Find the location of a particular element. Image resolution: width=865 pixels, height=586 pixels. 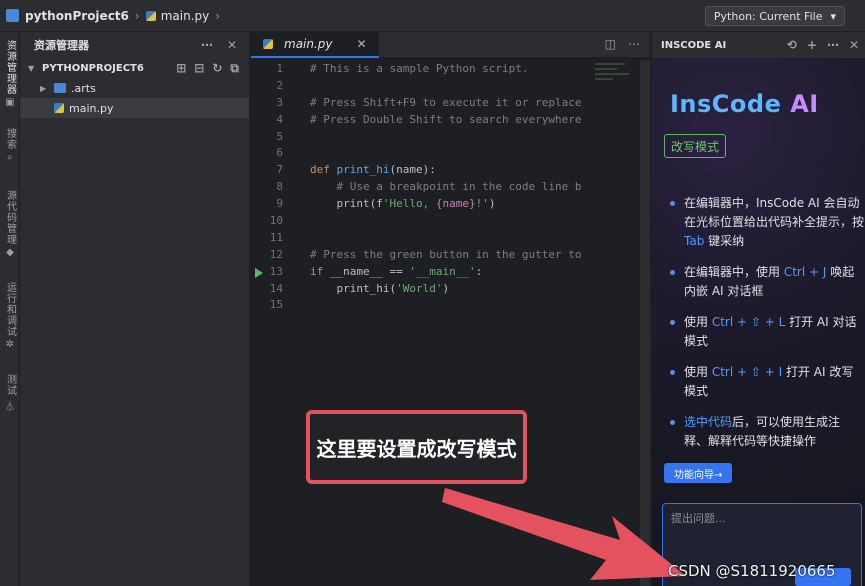

code-text: print_hi('World') is located at coordinates (370, 288).